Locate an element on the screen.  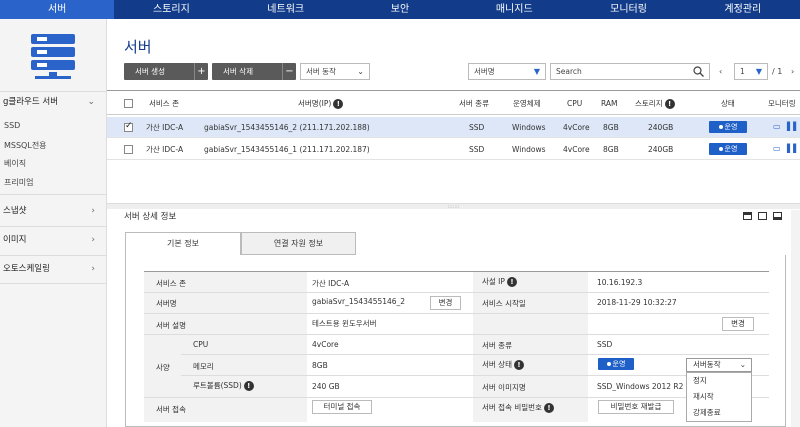
restore-panel-icon is located at coordinates (762, 216).